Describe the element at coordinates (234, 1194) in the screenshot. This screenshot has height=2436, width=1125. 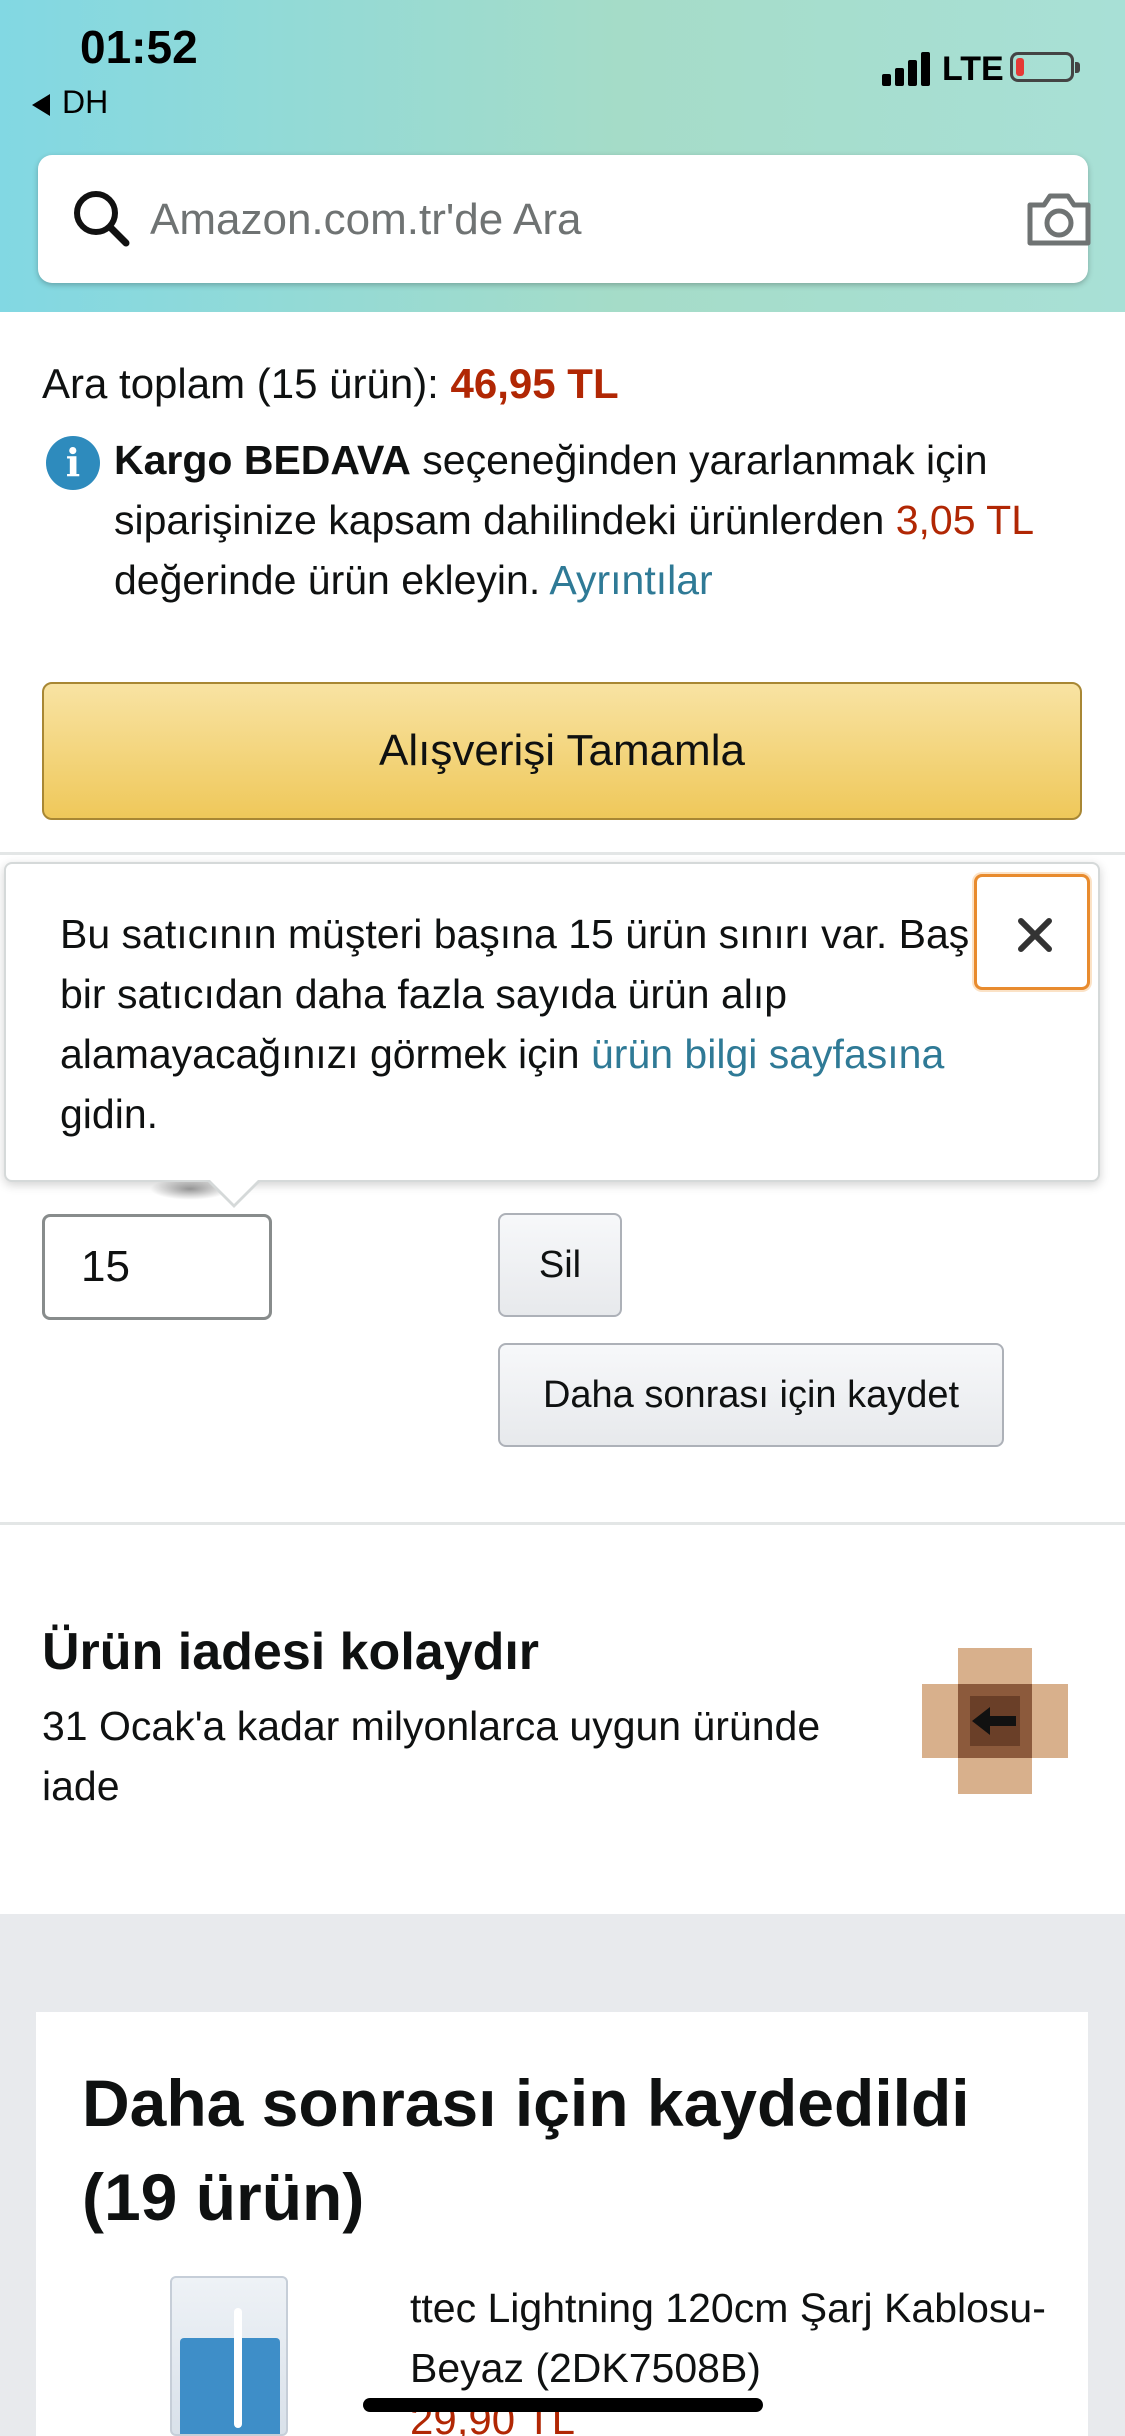
I see `popover-arrow` at that location.